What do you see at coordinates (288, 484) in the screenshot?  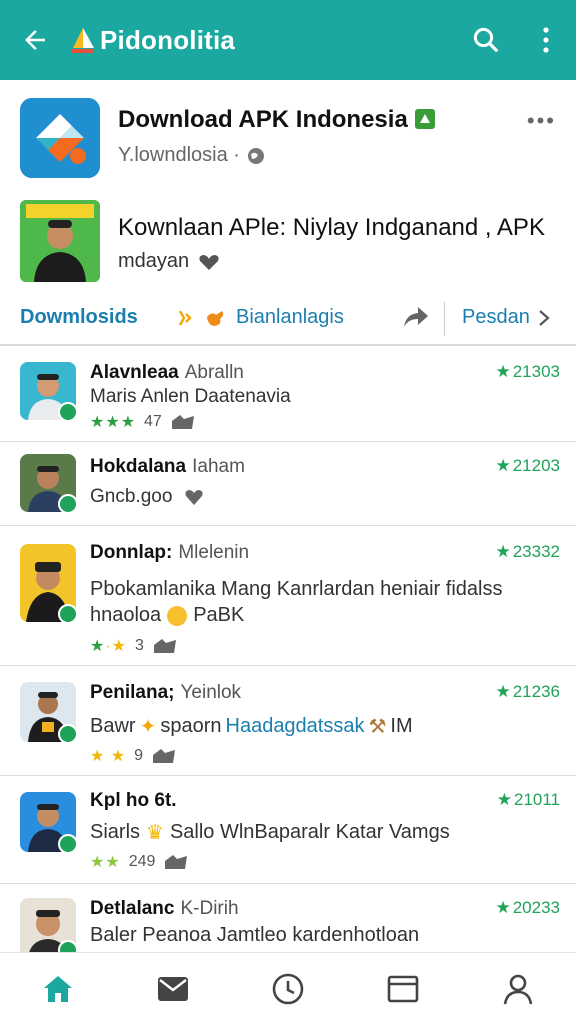 I see `list-item: Hokdalana Iaham ★ 21203 Gncb.goo` at bounding box center [288, 484].